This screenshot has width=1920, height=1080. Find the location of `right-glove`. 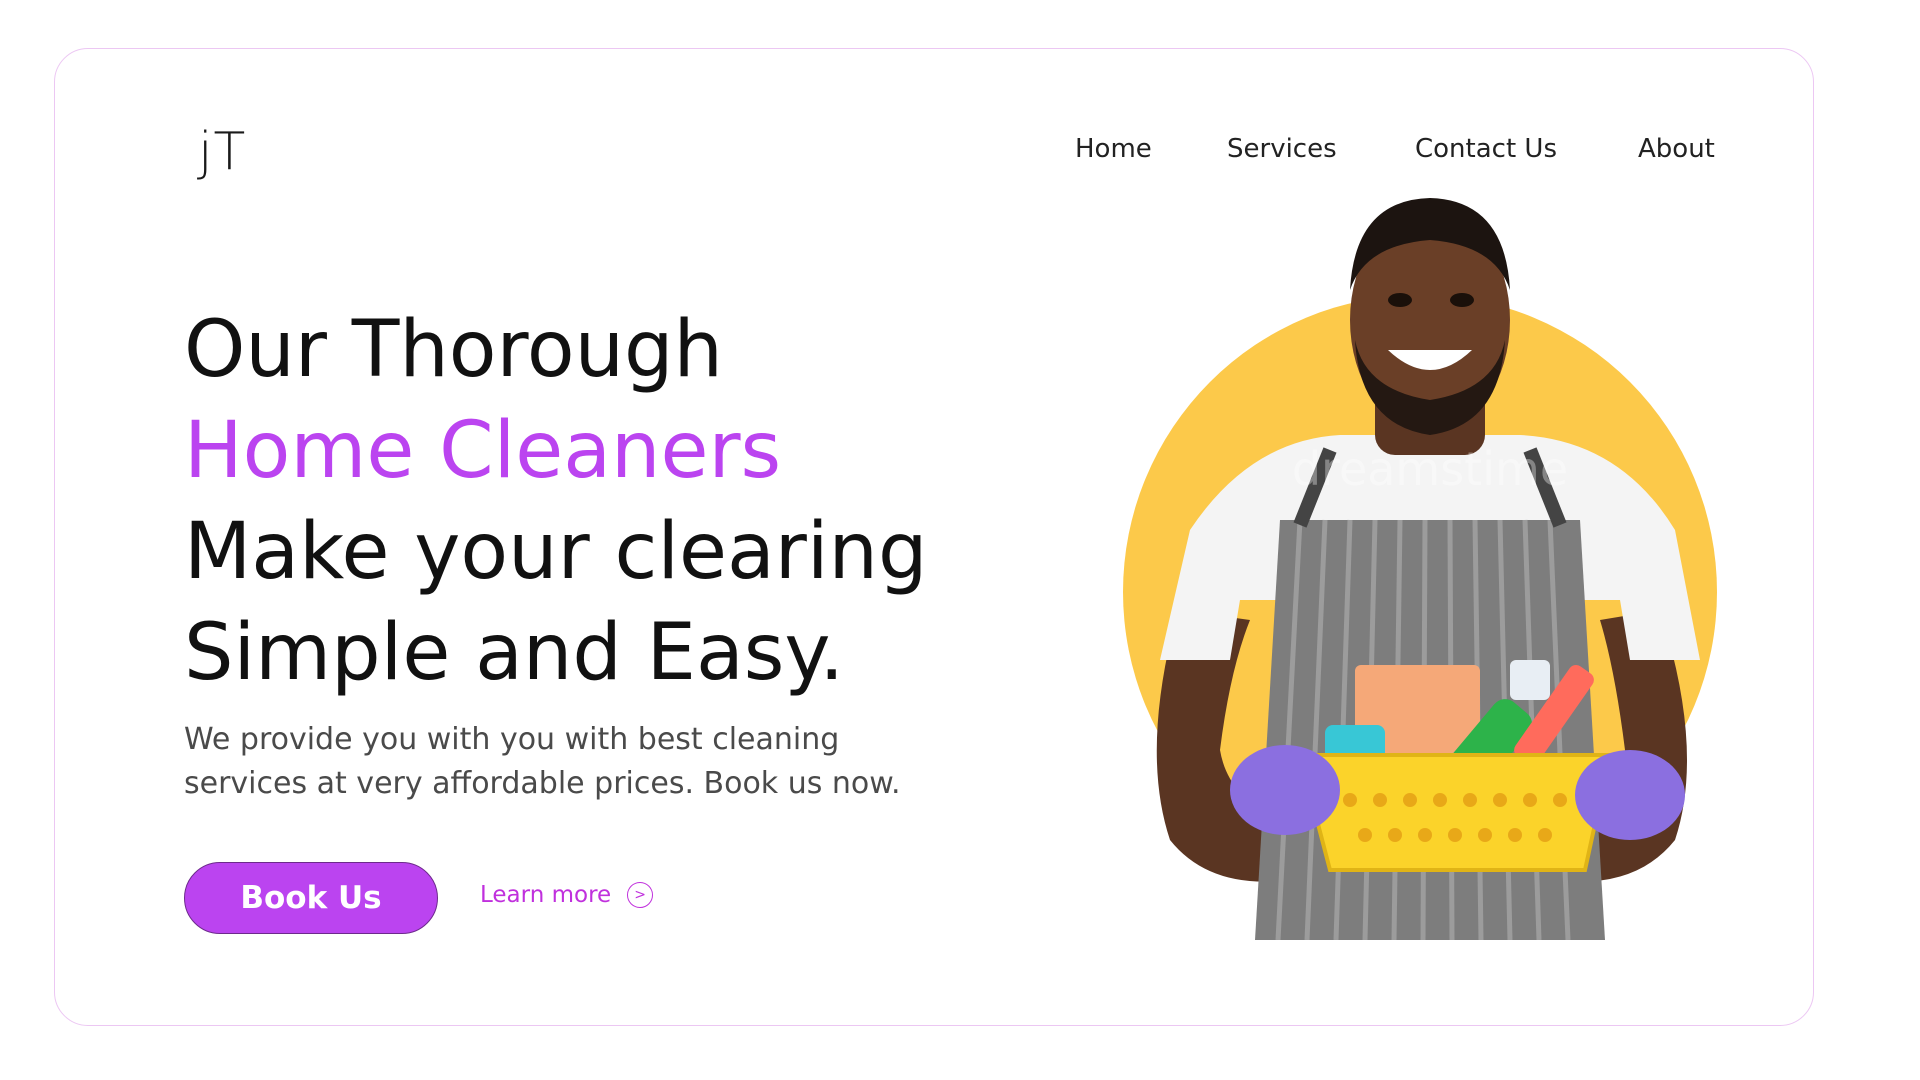

right-glove is located at coordinates (1630, 795).